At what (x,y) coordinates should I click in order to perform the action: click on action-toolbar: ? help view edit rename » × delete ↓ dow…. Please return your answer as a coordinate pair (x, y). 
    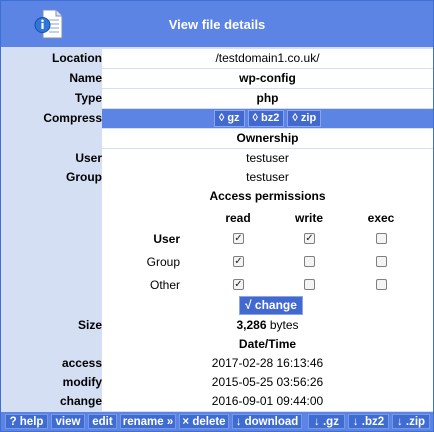
    Looking at the image, I should click on (217, 421).